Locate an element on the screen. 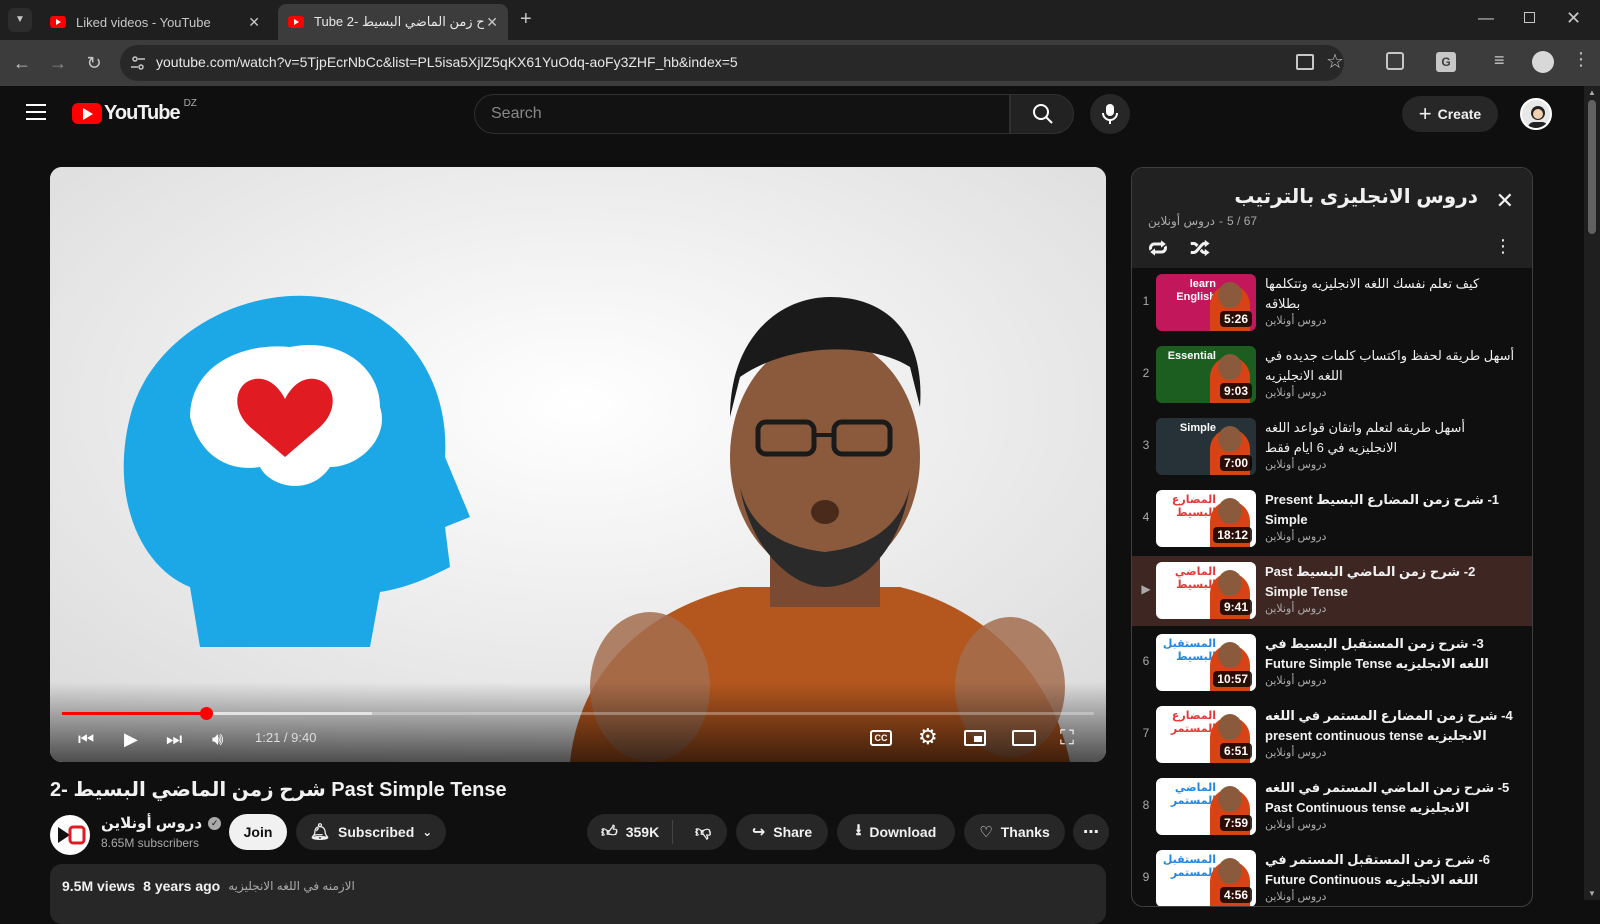 Image resolution: width=1600 pixels, height=924 pixels. tab-liked-videos: Liked videos - YouTube ✕ is located at coordinates (155, 22).